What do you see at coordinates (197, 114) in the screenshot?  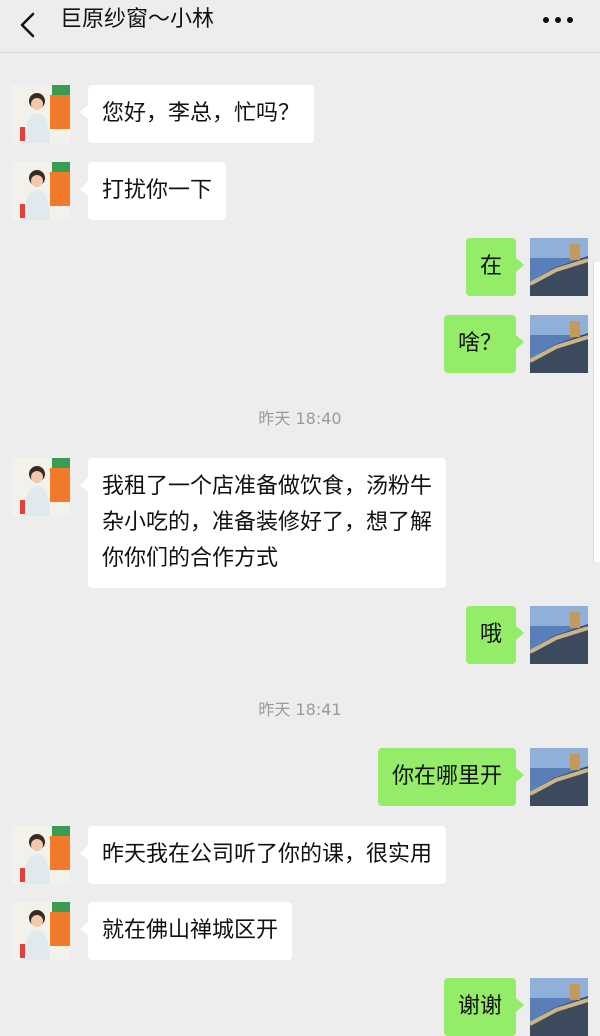 I see `message-bubble-incoming: 您好，李总，忙吗？` at bounding box center [197, 114].